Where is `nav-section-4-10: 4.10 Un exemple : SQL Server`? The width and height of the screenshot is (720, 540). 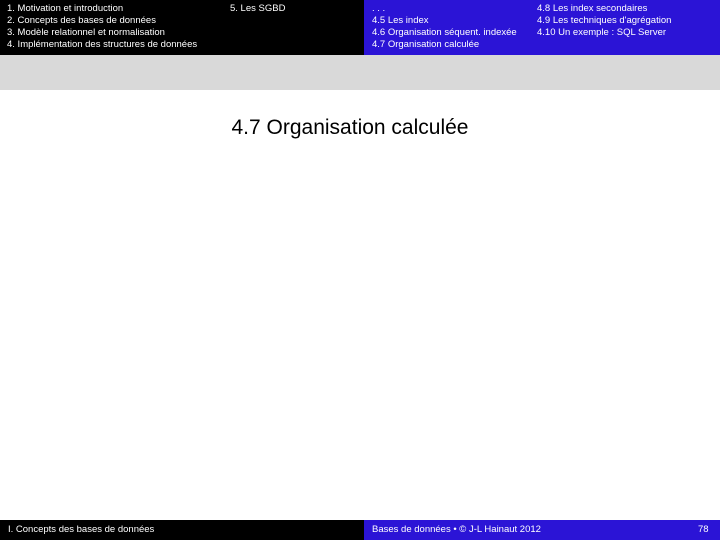 nav-section-4-10: 4.10 Un exemple : SQL Server is located at coordinates (601, 33).